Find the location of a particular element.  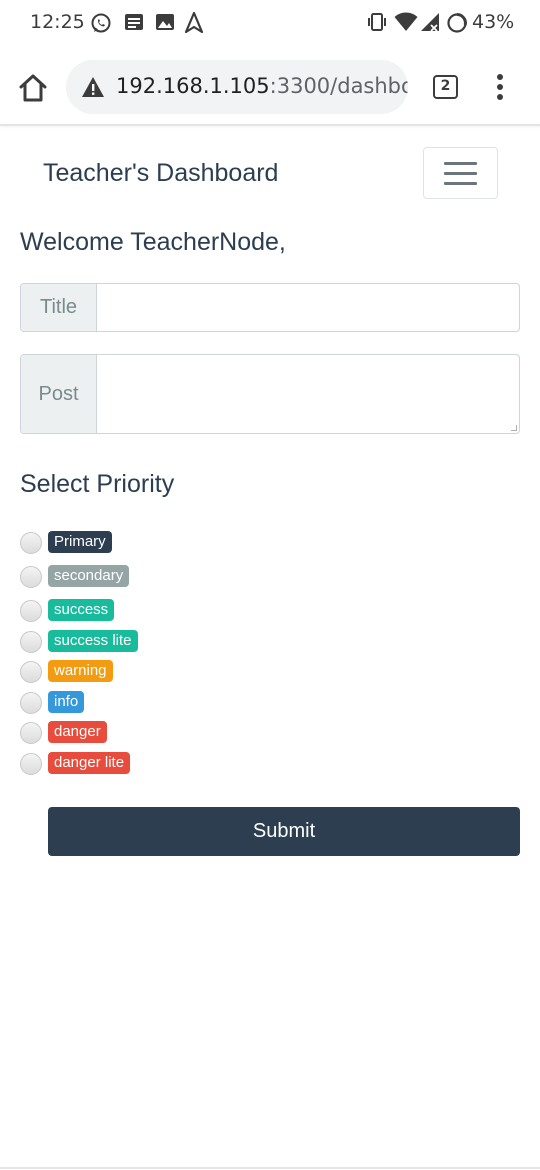

bottom-divider is located at coordinates (270, 1168).